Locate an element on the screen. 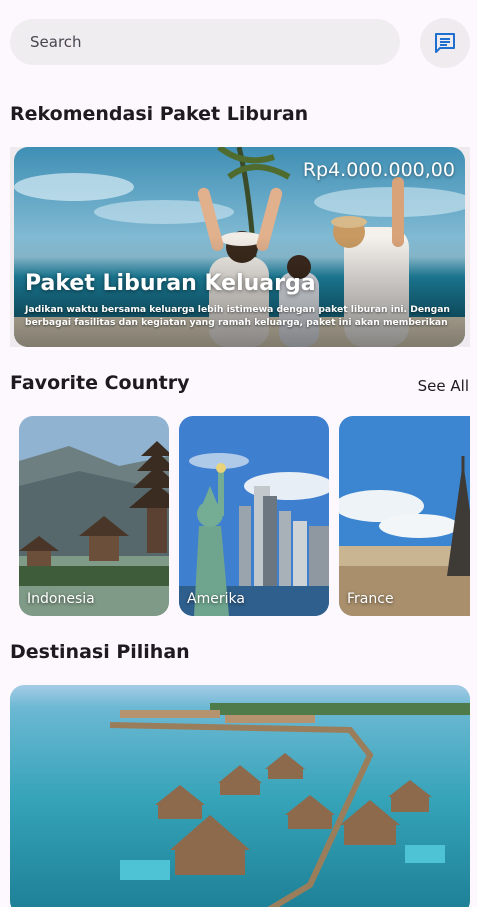 The height and width of the screenshot is (907, 477). indonesia-photo is located at coordinates (94, 516).